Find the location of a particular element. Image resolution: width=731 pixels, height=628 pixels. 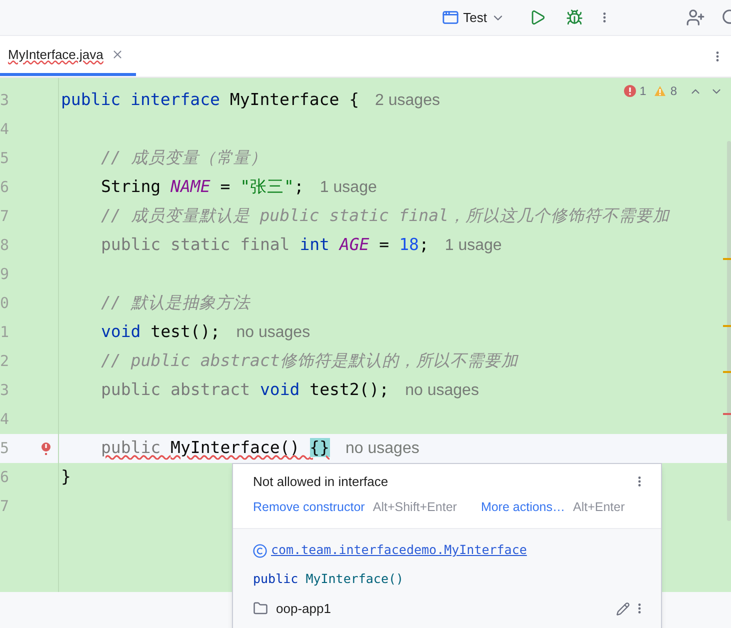

line-number: 2 is located at coordinates (4, 361).